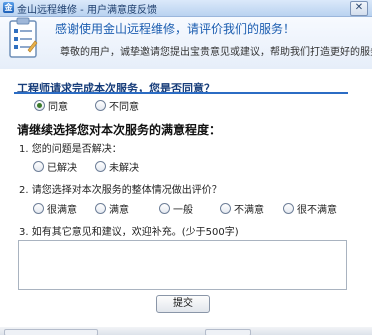 This screenshot has height=335, width=372. What do you see at coordinates (119, 130) in the screenshot?
I see `survey-title: 请继续选择您对本次服务的满意程度：` at bounding box center [119, 130].